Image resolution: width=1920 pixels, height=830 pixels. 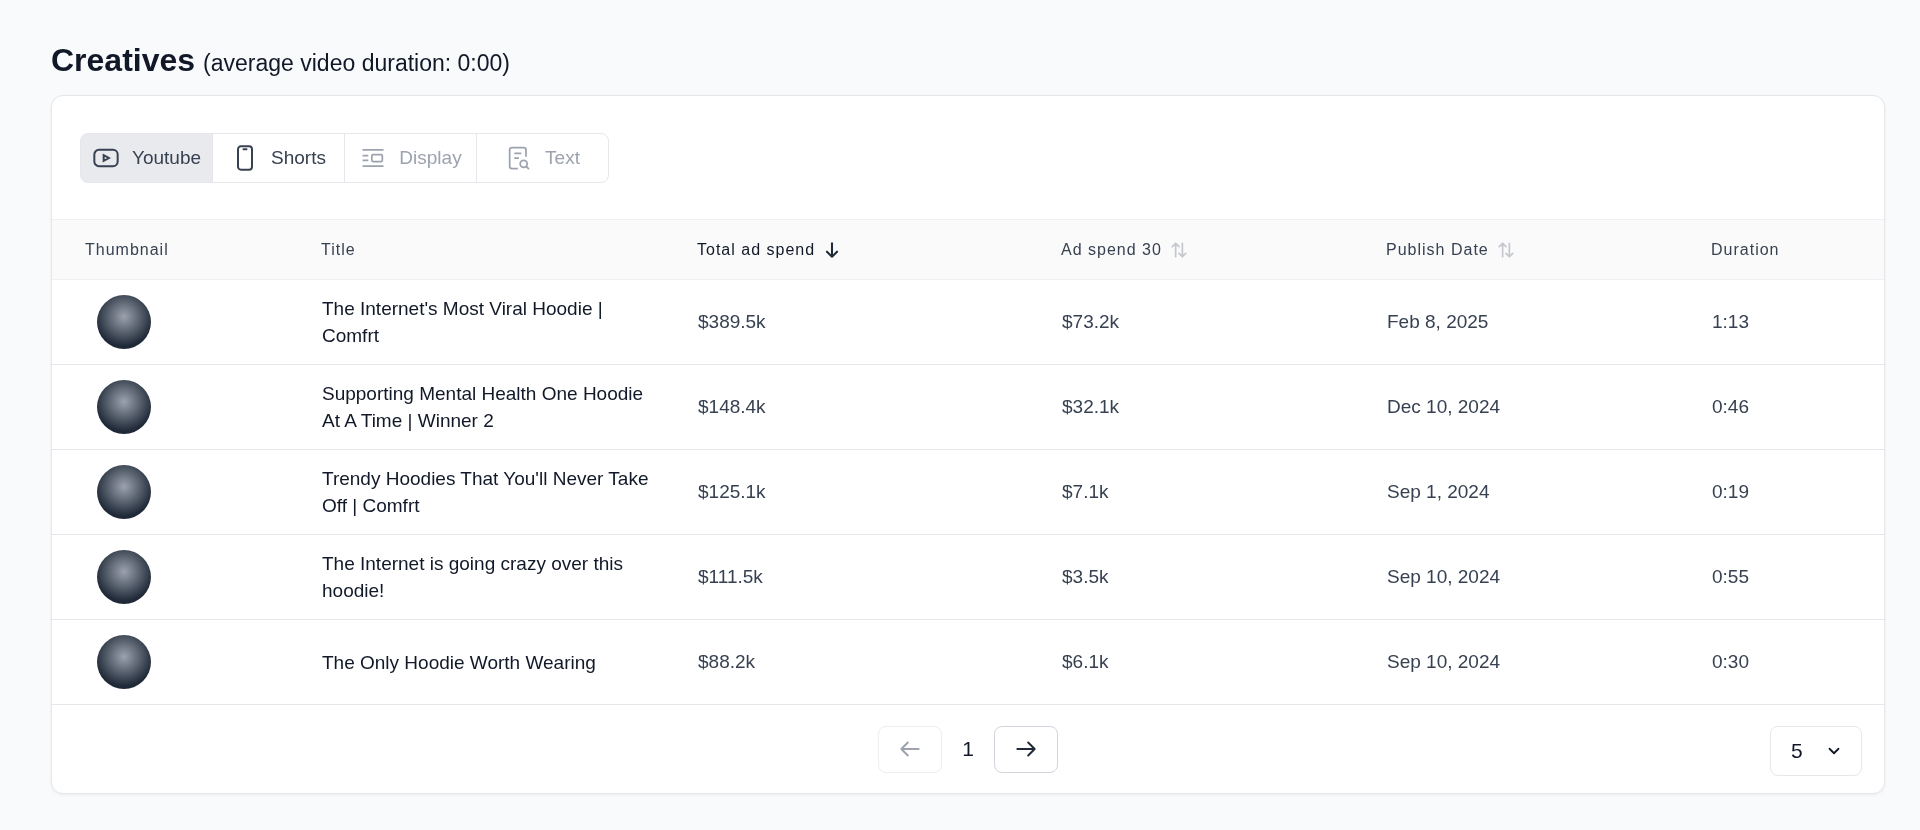 What do you see at coordinates (1730, 322) in the screenshot?
I see `table-cell: 1:13` at bounding box center [1730, 322].